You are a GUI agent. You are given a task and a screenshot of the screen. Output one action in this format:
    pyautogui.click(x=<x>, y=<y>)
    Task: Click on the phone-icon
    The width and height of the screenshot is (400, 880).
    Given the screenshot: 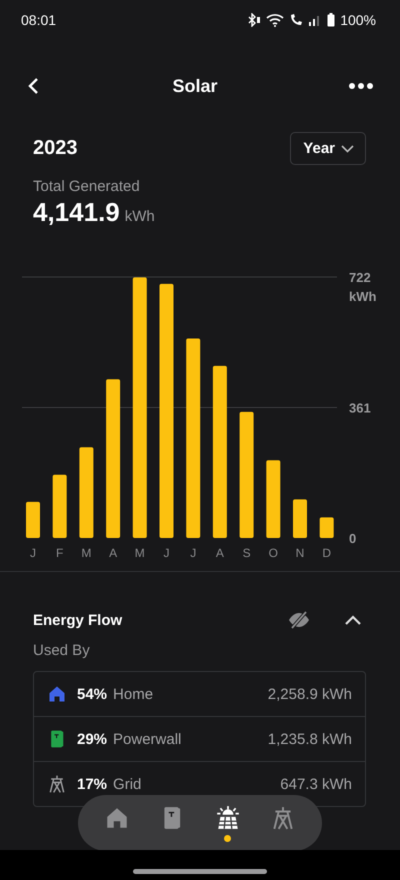 What is the action you would take?
    pyautogui.click(x=296, y=20)
    